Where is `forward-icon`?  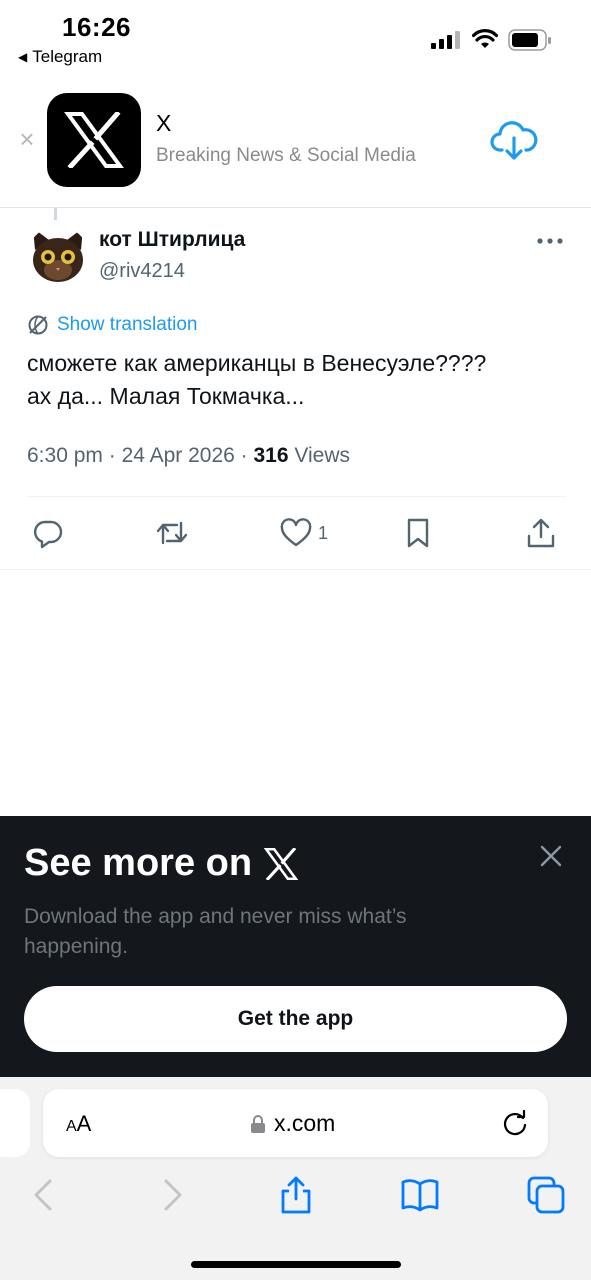
forward-icon is located at coordinates (172, 1195).